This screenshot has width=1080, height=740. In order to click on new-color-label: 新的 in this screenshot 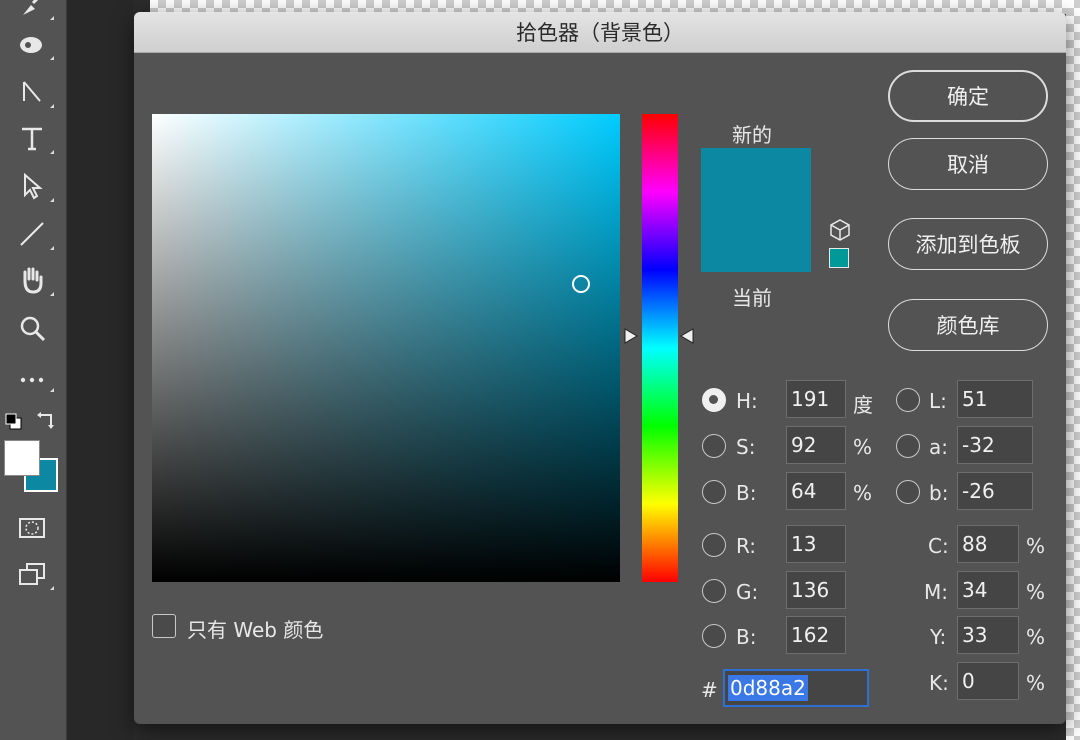, I will do `click(752, 135)`.